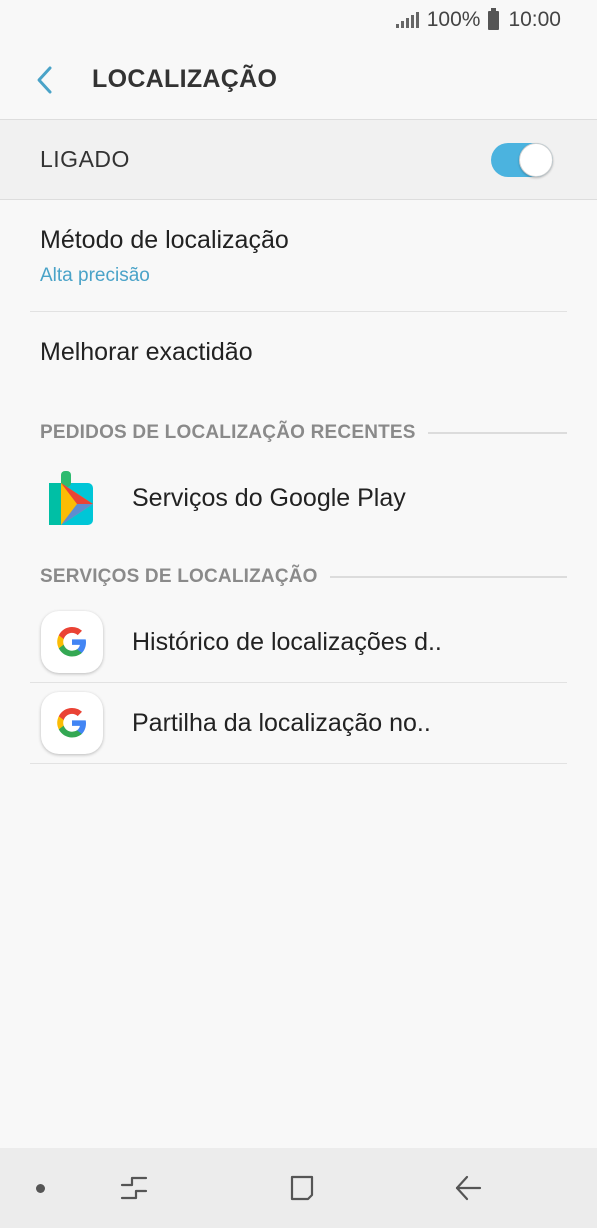  Describe the element at coordinates (536, 159) in the screenshot. I see `switch-knob` at that location.